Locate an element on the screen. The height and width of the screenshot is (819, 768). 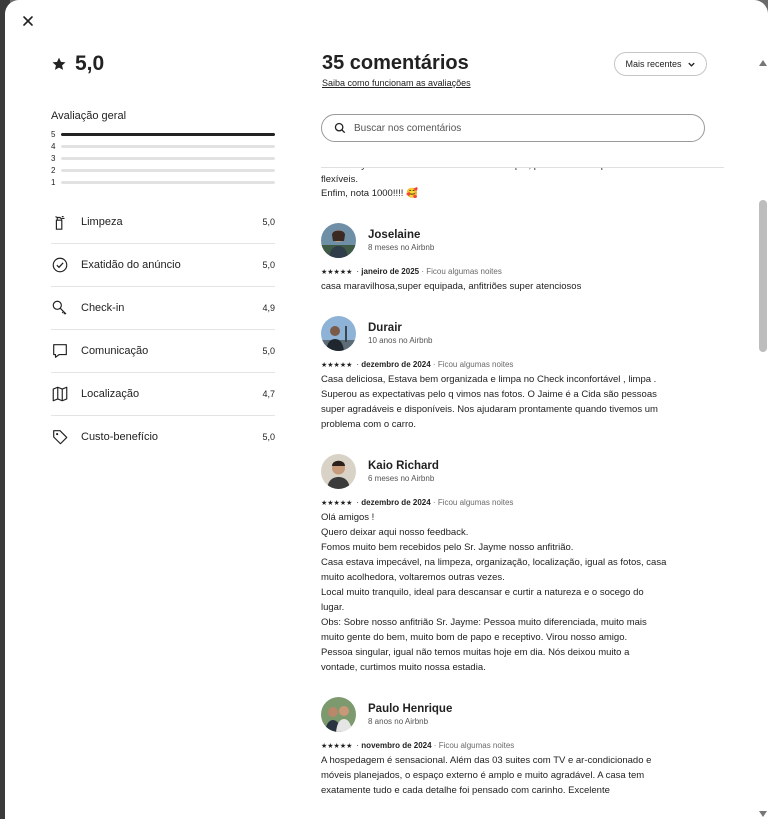
distribution-row-label: 2 is located at coordinates (53, 170).